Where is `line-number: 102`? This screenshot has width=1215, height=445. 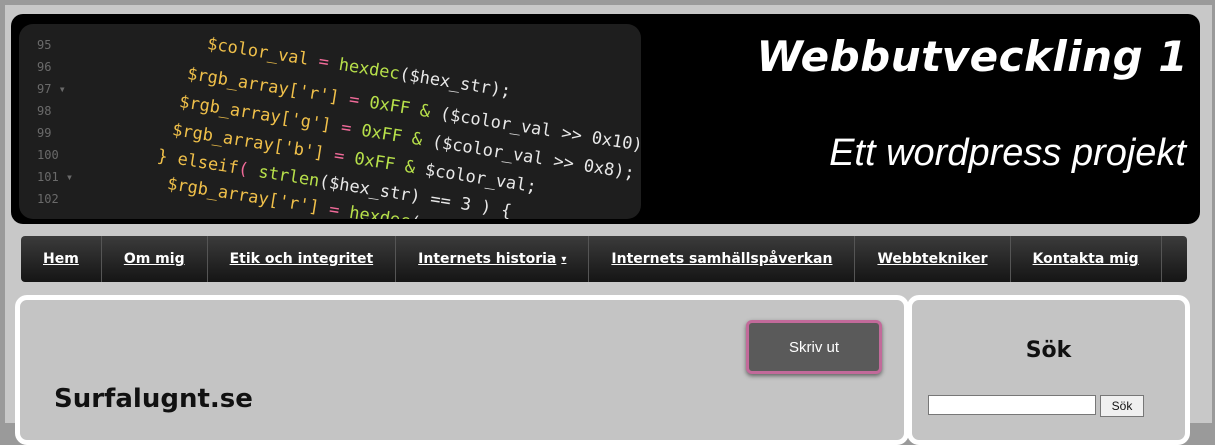 line-number: 102 is located at coordinates (48, 199).